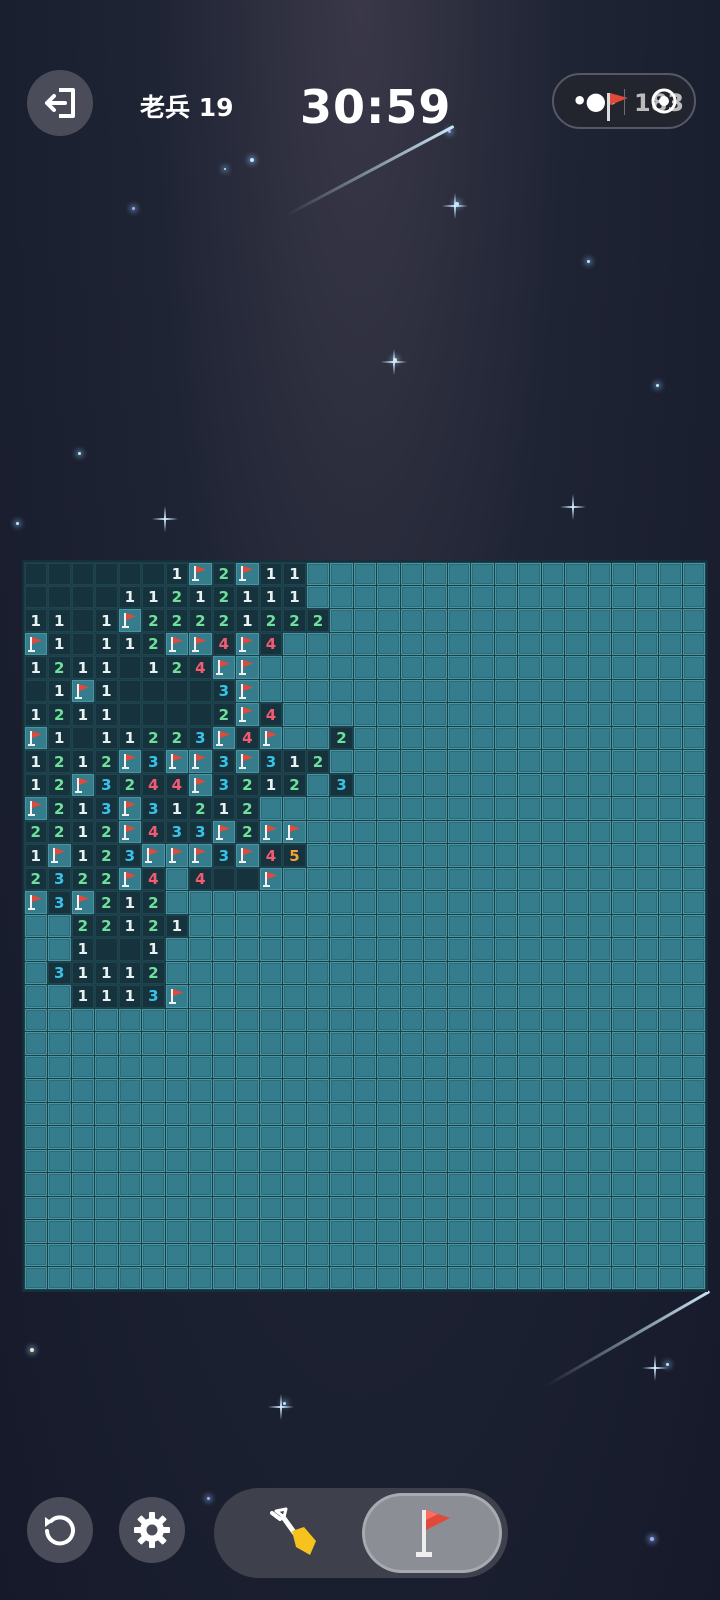 The width and height of the screenshot is (720, 1600). Describe the element at coordinates (664, 101) in the screenshot. I see `target-icon` at that location.